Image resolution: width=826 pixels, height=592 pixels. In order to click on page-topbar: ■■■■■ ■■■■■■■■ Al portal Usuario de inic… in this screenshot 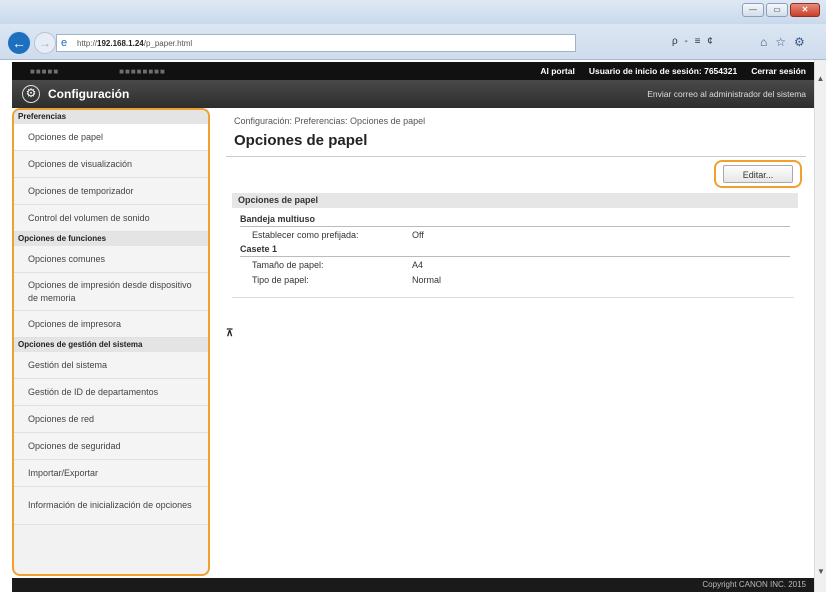, I will do `click(413, 71)`.